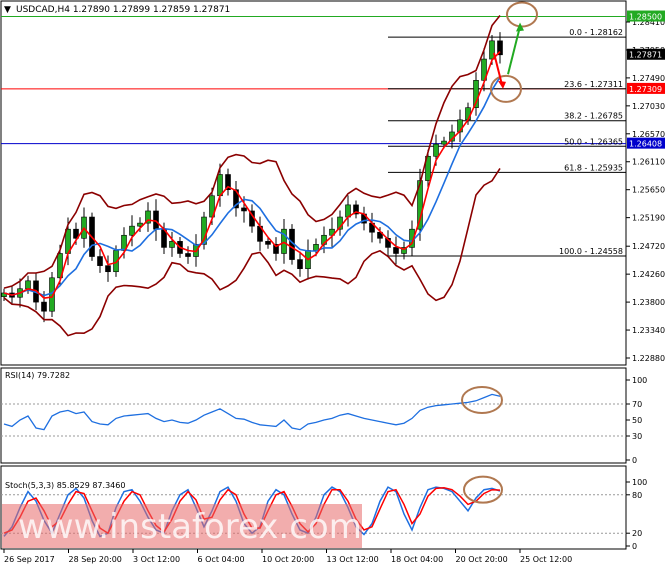  I want to click on fib-label: 61.8 - 1.25935, so click(593, 167).